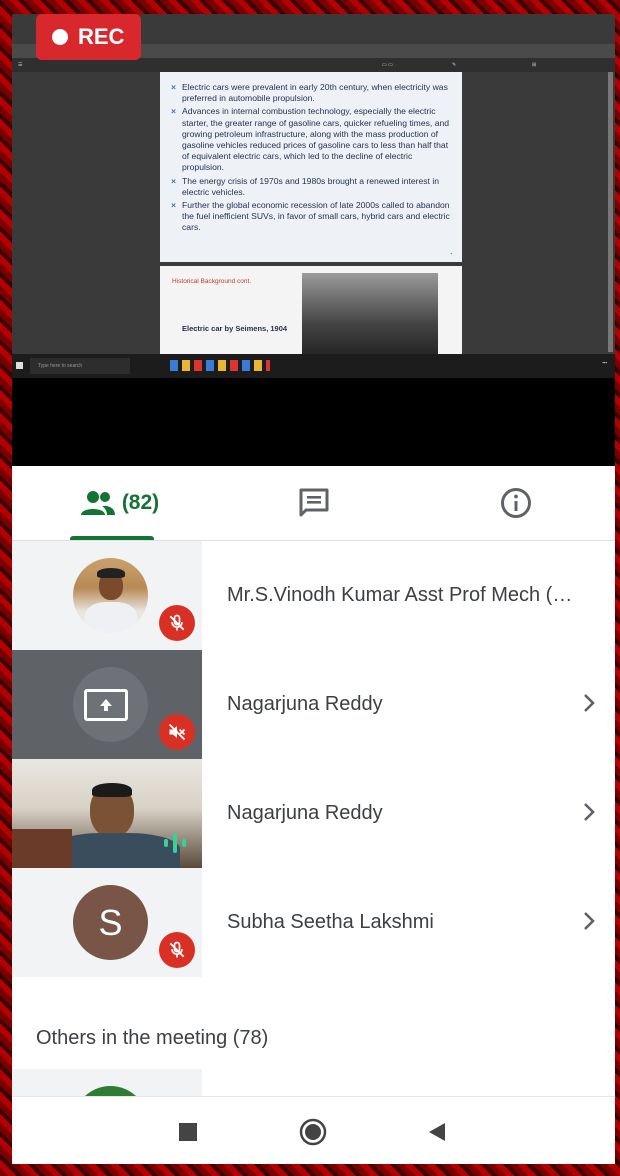 This screenshot has width=620, height=1176. I want to click on back-button, so click(437, 1132).